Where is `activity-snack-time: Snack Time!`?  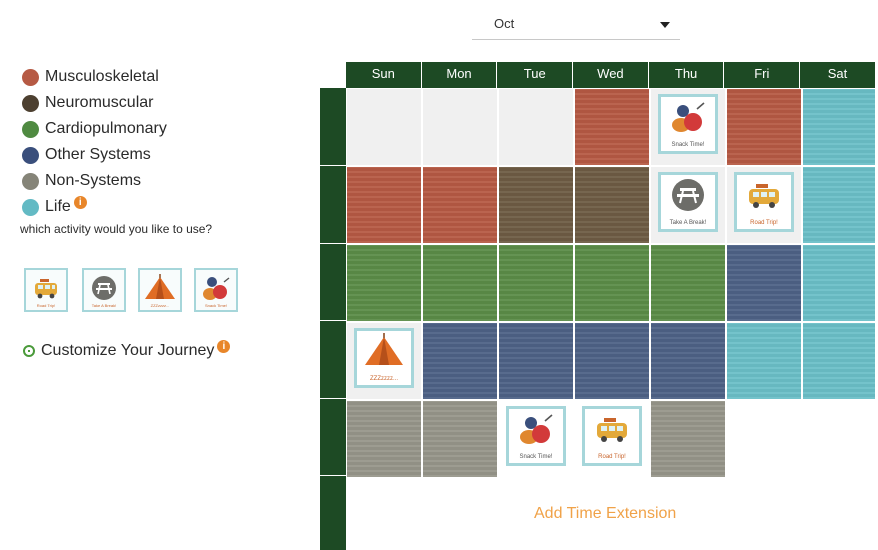 activity-snack-time: Snack Time! is located at coordinates (216, 290).